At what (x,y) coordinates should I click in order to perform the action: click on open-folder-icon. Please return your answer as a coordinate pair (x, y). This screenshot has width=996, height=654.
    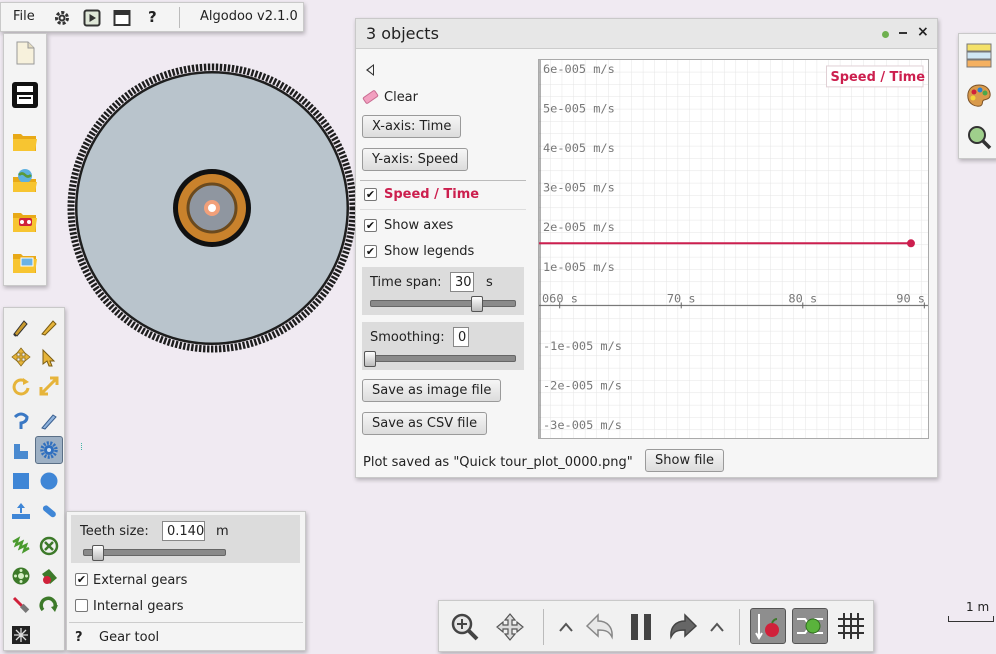
    Looking at the image, I should click on (25, 141).